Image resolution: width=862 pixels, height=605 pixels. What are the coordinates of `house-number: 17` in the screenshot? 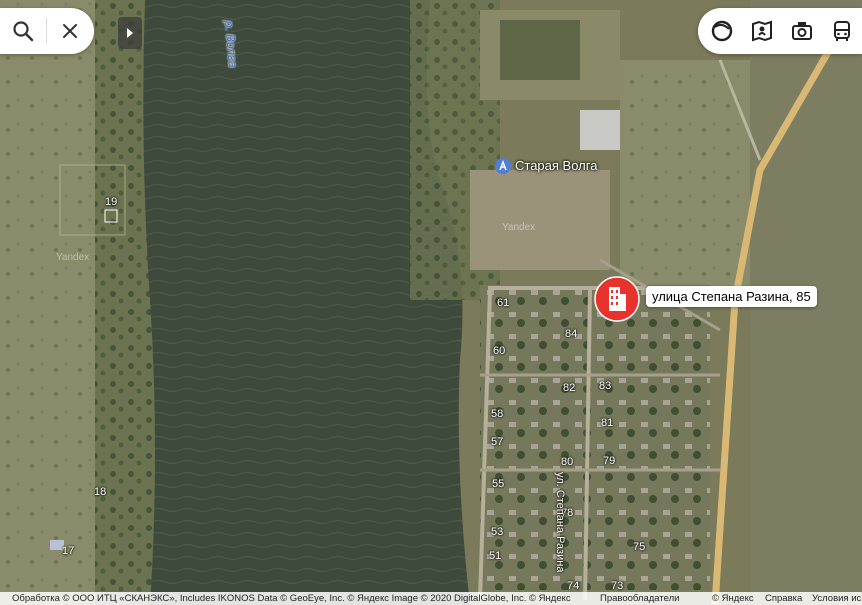 It's located at (68, 551).